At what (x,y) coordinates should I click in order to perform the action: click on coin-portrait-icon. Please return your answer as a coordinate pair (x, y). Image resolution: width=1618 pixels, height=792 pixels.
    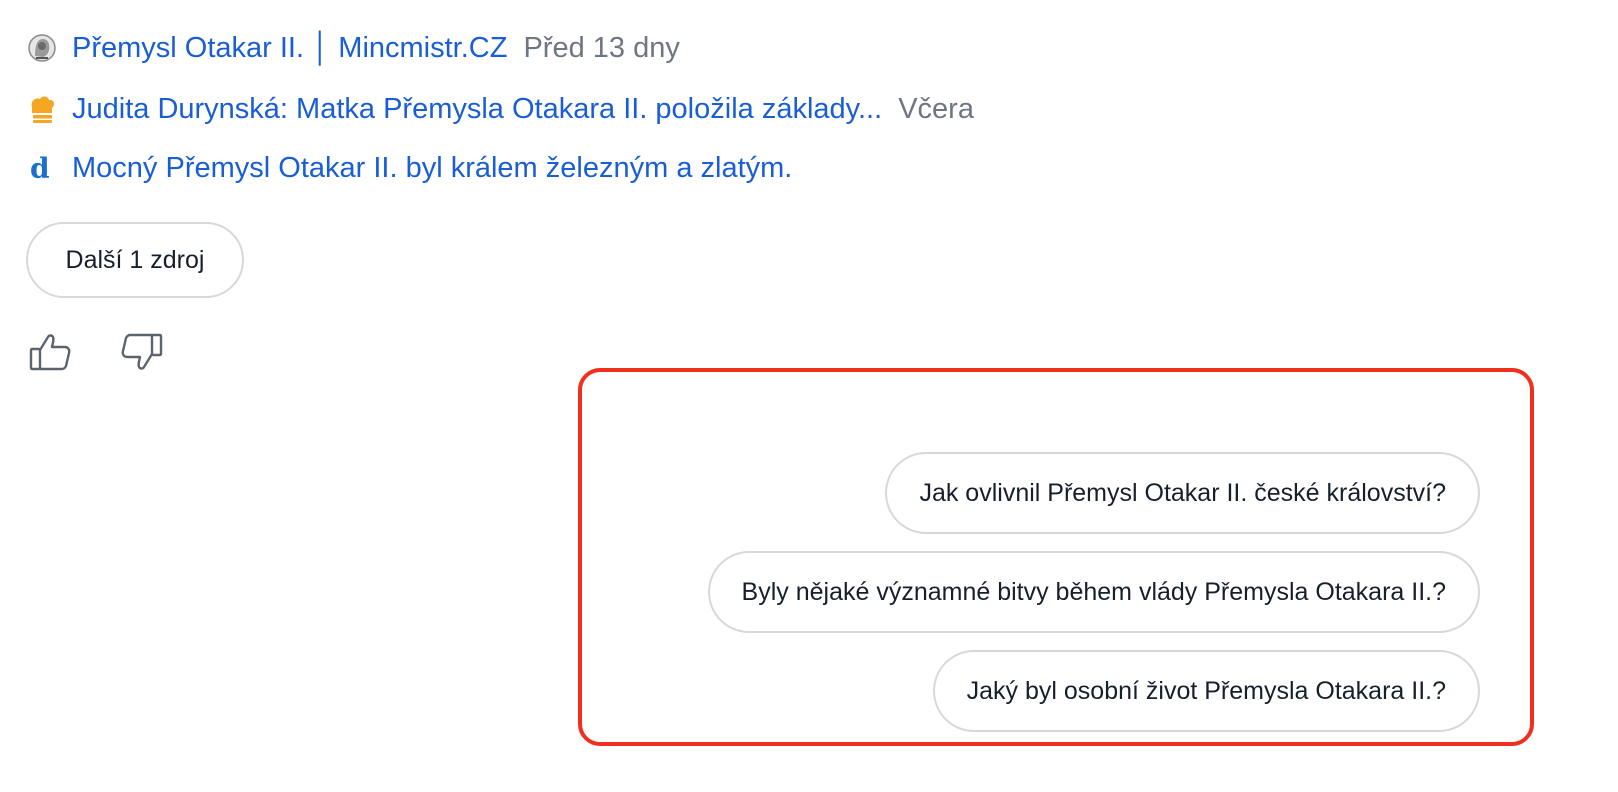
    Looking at the image, I should click on (42, 48).